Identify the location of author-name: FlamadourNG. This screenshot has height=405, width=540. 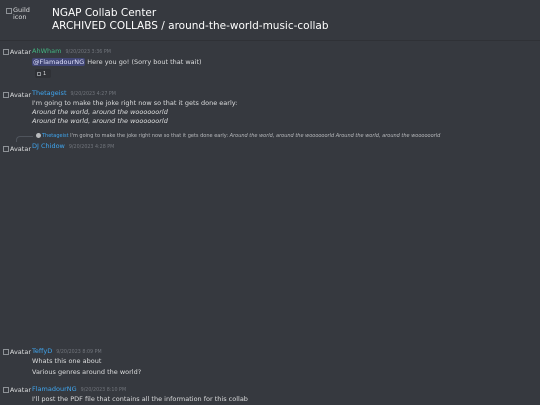
(54, 389).